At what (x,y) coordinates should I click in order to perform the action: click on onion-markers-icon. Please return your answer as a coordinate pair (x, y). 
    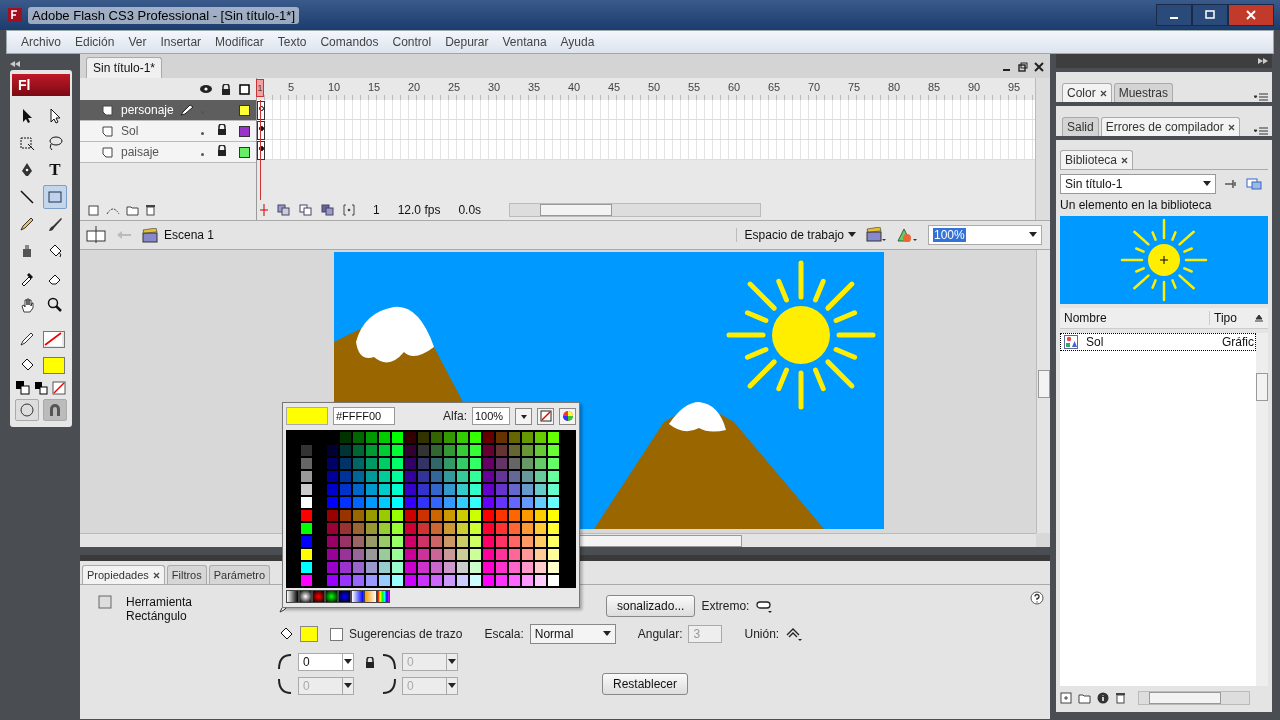
    Looking at the image, I should click on (349, 210).